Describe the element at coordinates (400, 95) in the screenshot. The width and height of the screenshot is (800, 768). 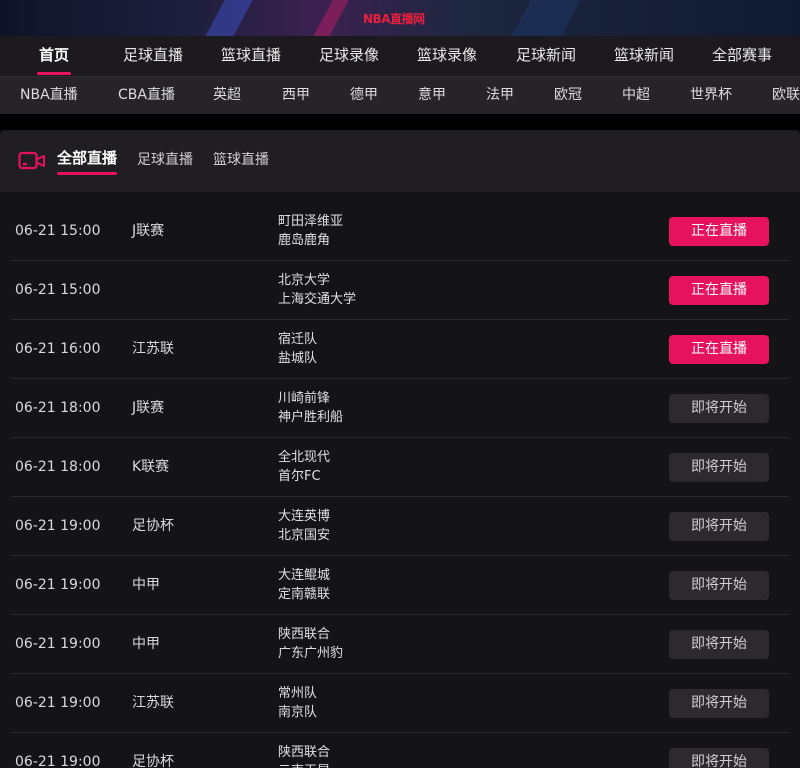
I see `league-nav: NBA直播 CBA直播 英超 西甲 德甲 意甲 法甲 欧冠 中超 世界杯 欧联` at that location.